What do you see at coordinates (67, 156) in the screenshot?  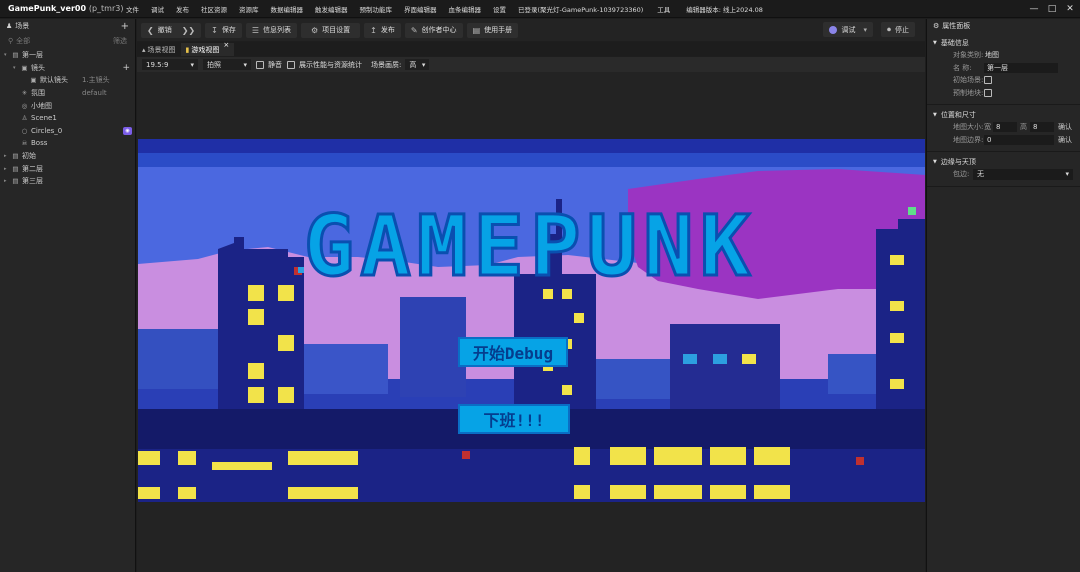 I see `tree-item: ▸ ▤ 初始` at bounding box center [67, 156].